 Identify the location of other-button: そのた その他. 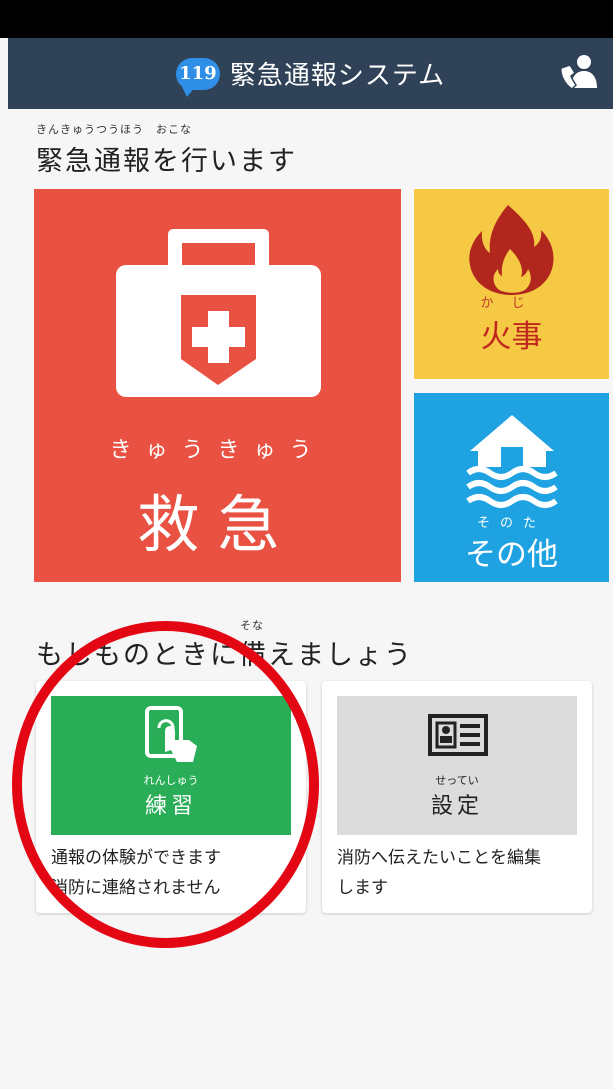
(511, 487).